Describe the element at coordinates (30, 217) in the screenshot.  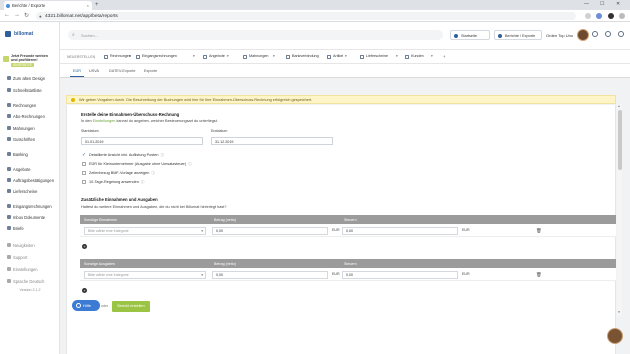
I see `sidebar-item-inbox: Inbox Dokumente` at that location.